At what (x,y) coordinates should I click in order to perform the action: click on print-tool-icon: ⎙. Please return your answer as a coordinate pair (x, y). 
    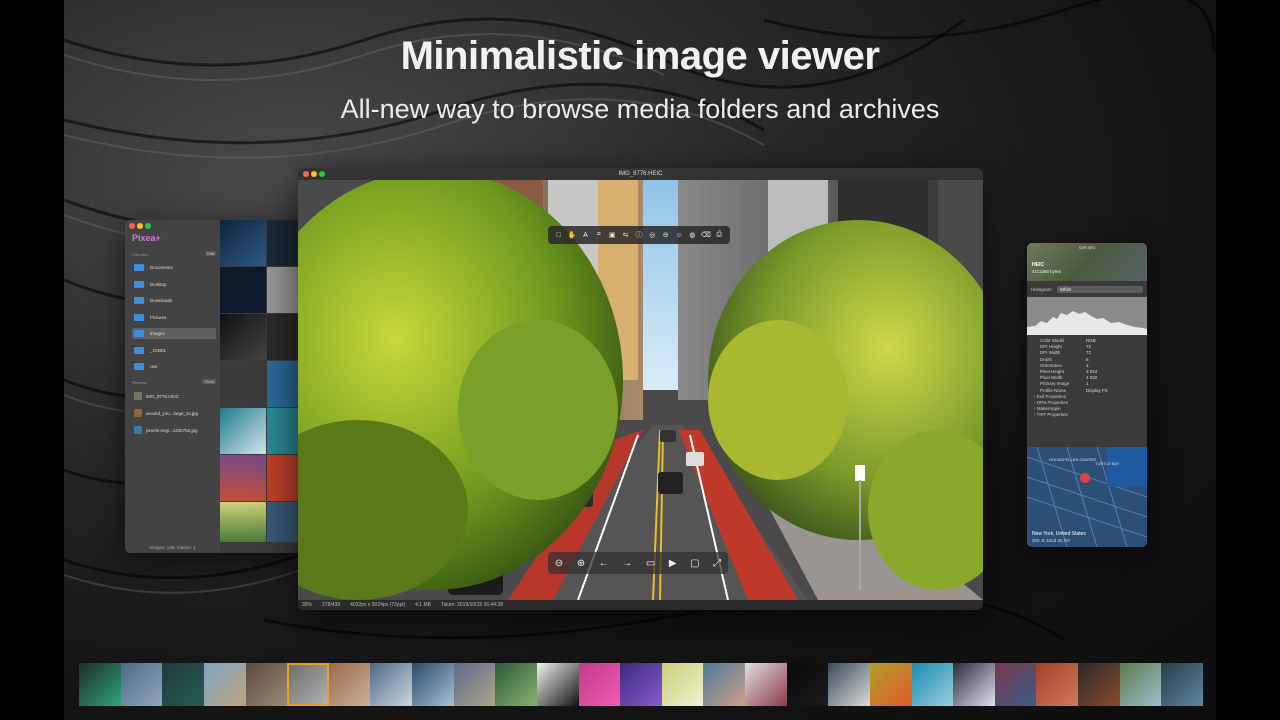
    Looking at the image, I should click on (719, 235).